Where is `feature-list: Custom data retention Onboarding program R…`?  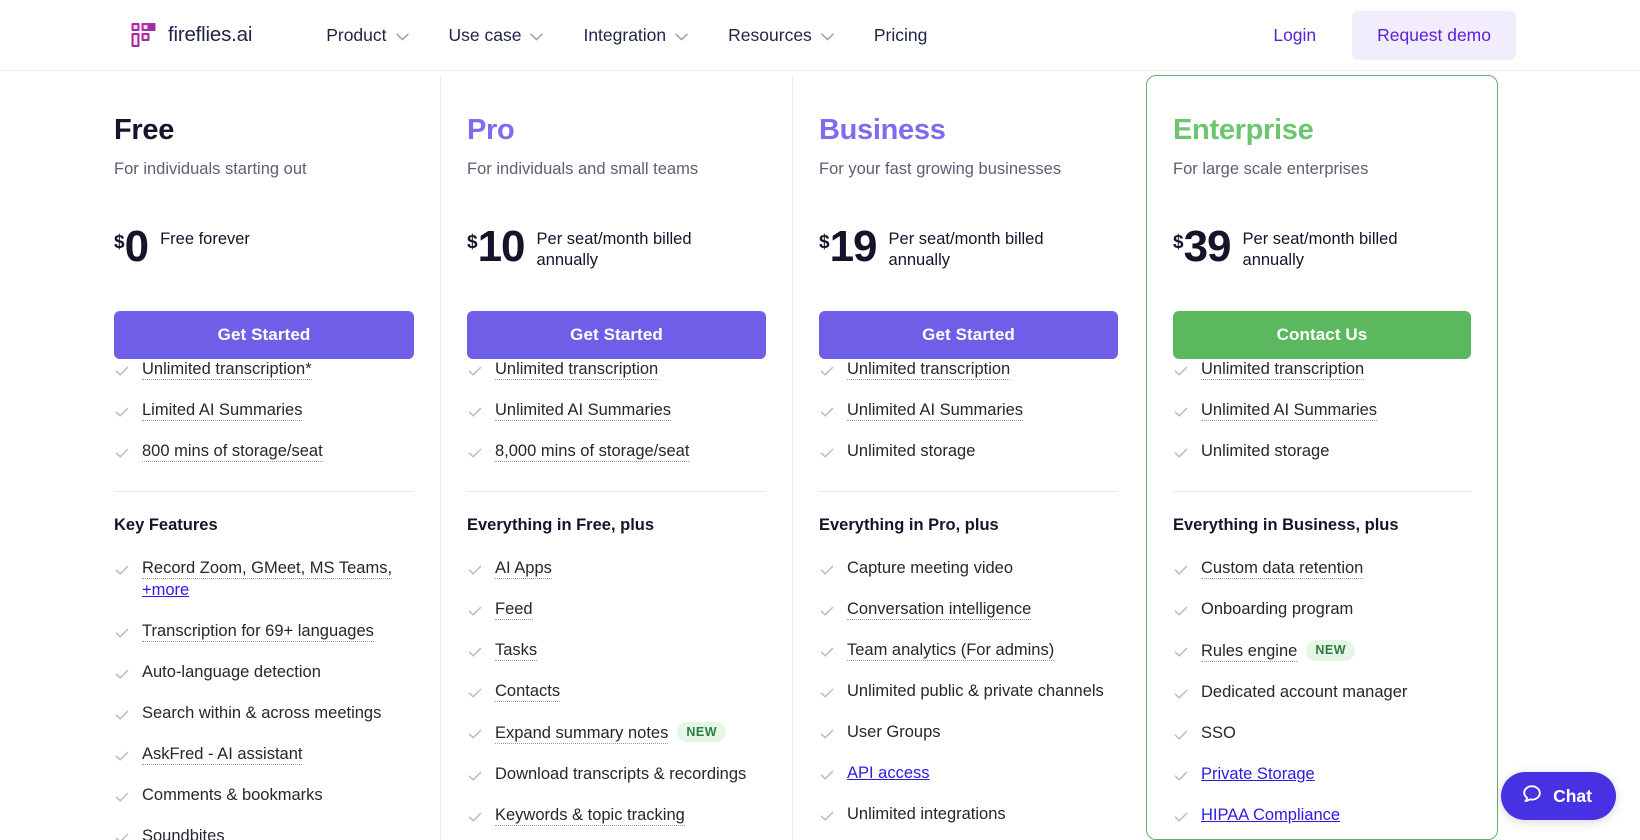 feature-list: Custom data retention Onboarding program R… is located at coordinates (1322, 699).